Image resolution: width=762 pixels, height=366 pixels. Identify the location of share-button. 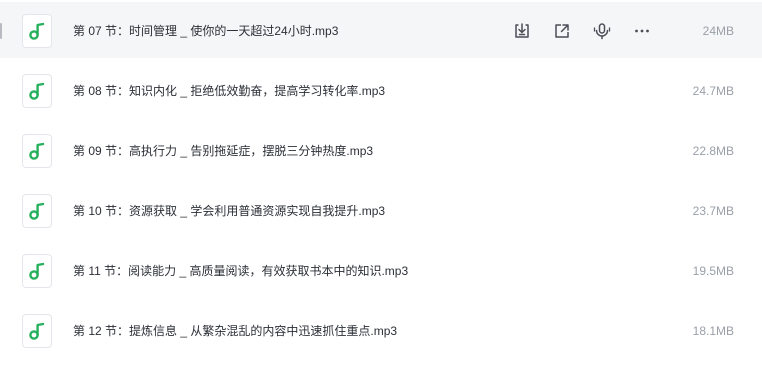
(562, 31).